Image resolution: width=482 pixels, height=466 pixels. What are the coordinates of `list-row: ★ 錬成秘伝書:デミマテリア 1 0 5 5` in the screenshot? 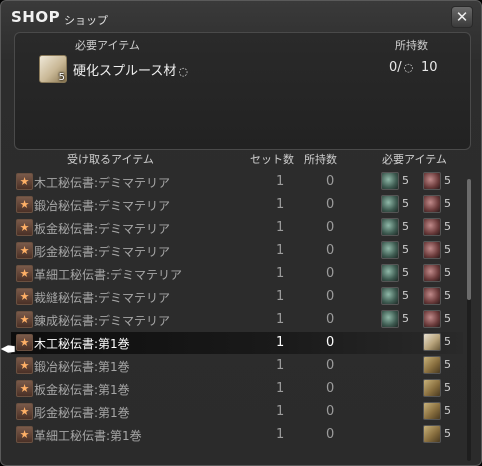 It's located at (237, 320).